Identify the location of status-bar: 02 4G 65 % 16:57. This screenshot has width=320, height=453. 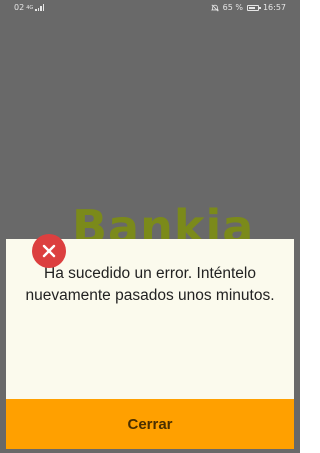
(150, 7).